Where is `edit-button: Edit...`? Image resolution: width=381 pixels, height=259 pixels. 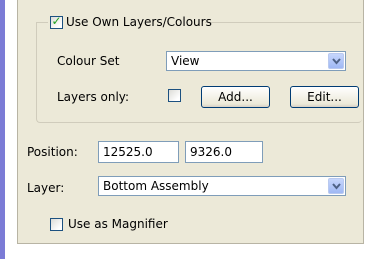
edit-button: Edit... is located at coordinates (324, 97).